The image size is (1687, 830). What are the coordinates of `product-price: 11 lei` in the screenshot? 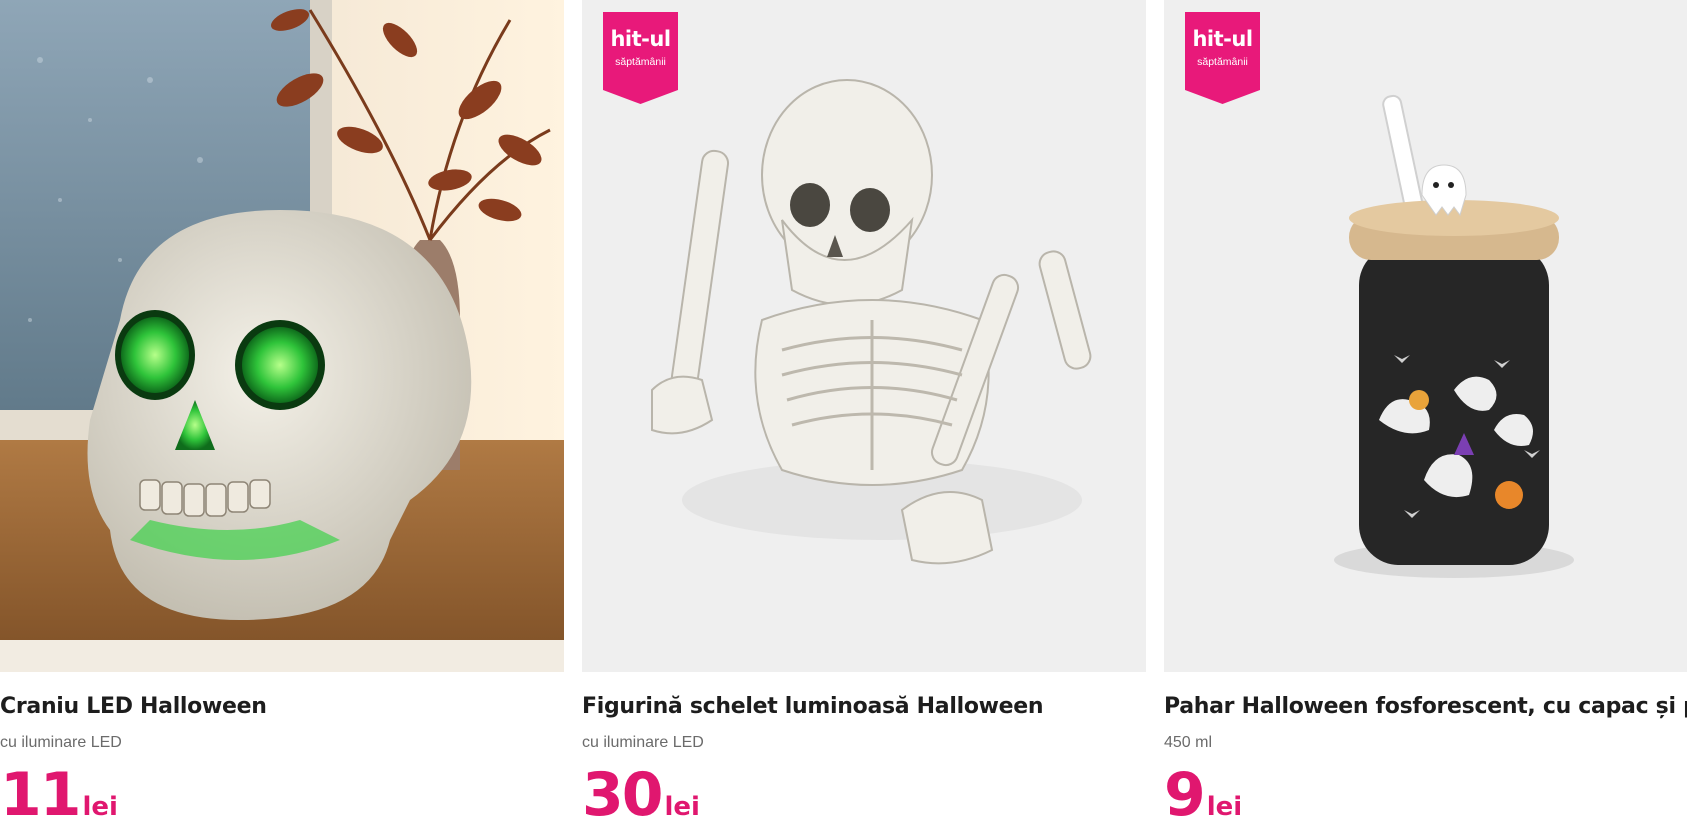 It's located at (59, 795).